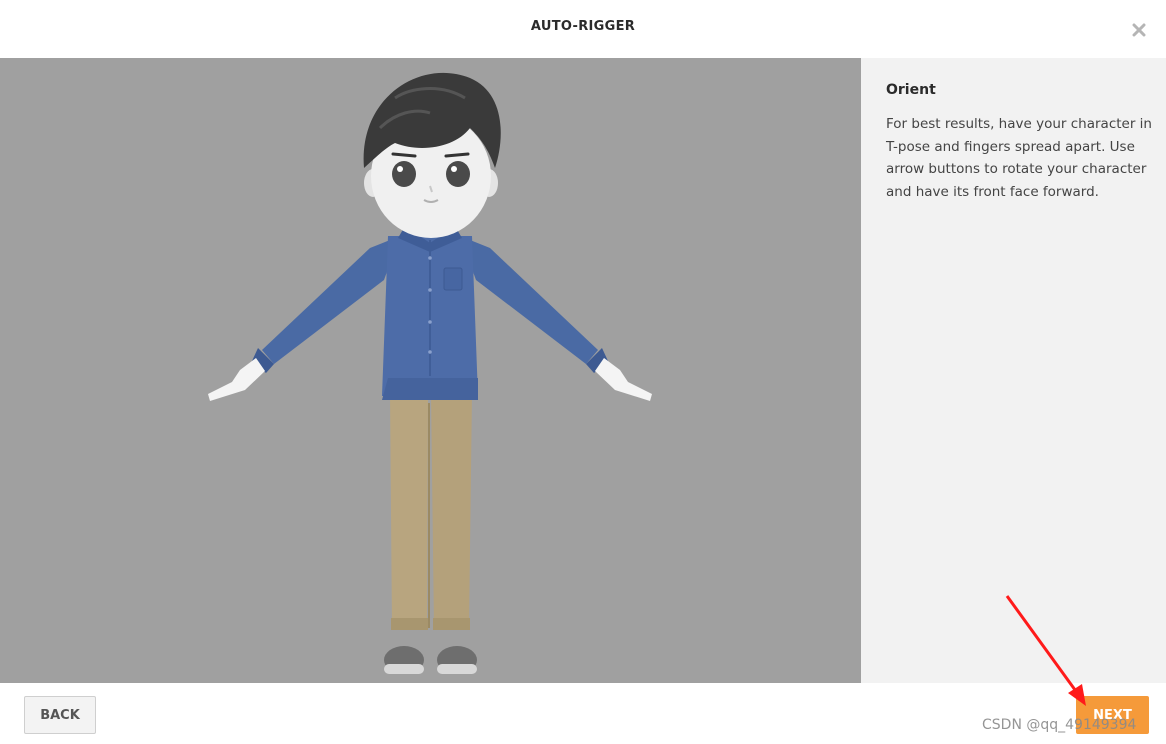  I want to click on dialog-footer: BACK NEXT CSDN @qq_49149394, so click(583, 713).